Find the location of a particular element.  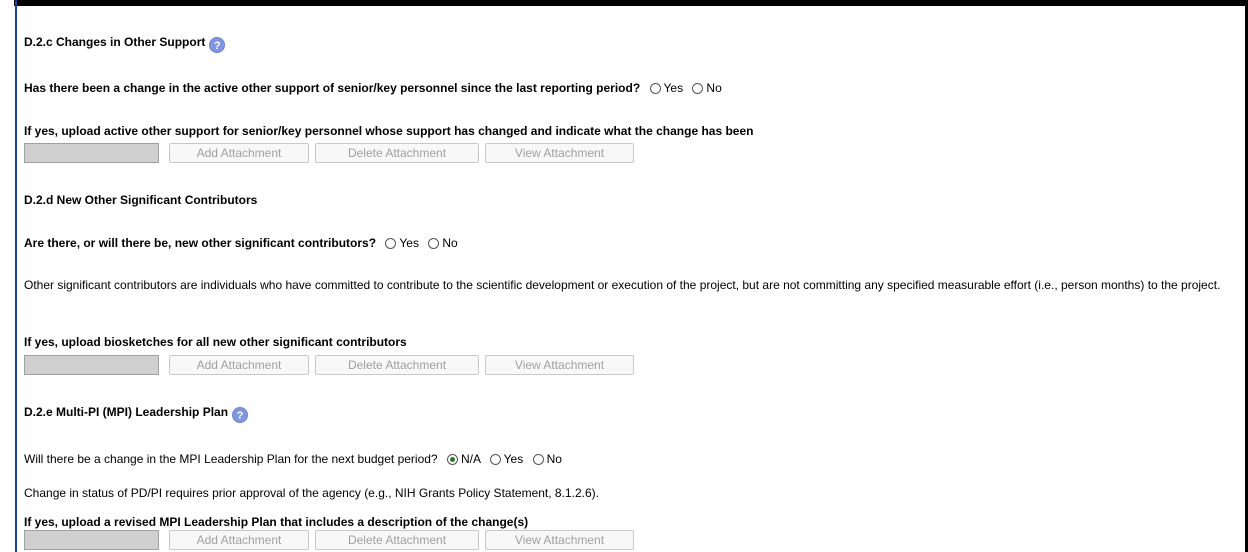

d2e-na-radio is located at coordinates (452, 459).